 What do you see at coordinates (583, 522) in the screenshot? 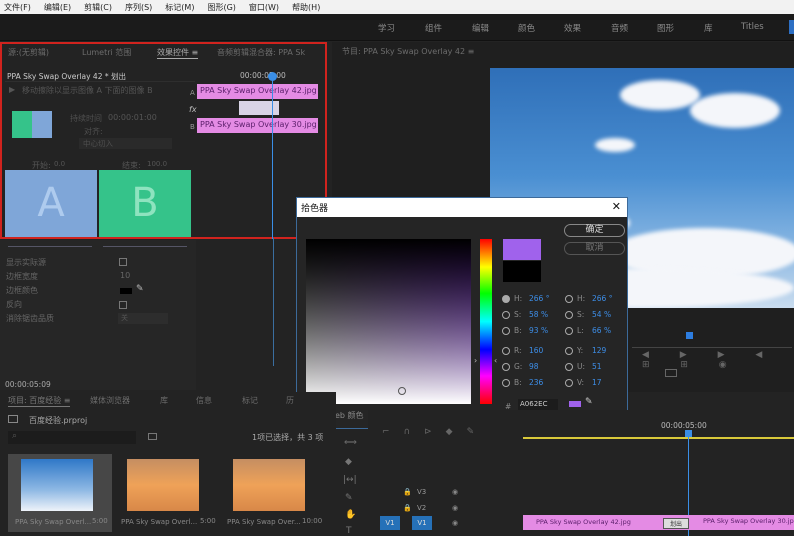
I see `clip-42: PPA Sky Swap Overlay 42.jpg` at bounding box center [583, 522].